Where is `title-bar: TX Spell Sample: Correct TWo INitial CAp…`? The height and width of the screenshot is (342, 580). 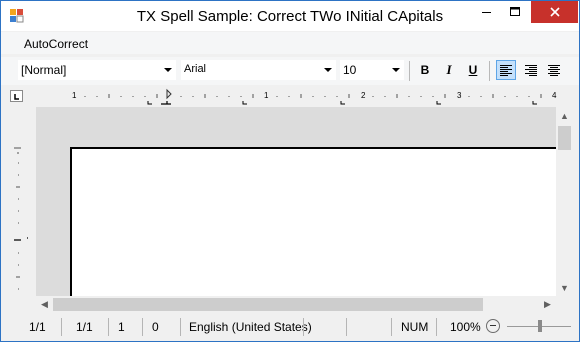 title-bar: TX Spell Sample: Correct TWo INitial CAp… is located at coordinates (290, 16).